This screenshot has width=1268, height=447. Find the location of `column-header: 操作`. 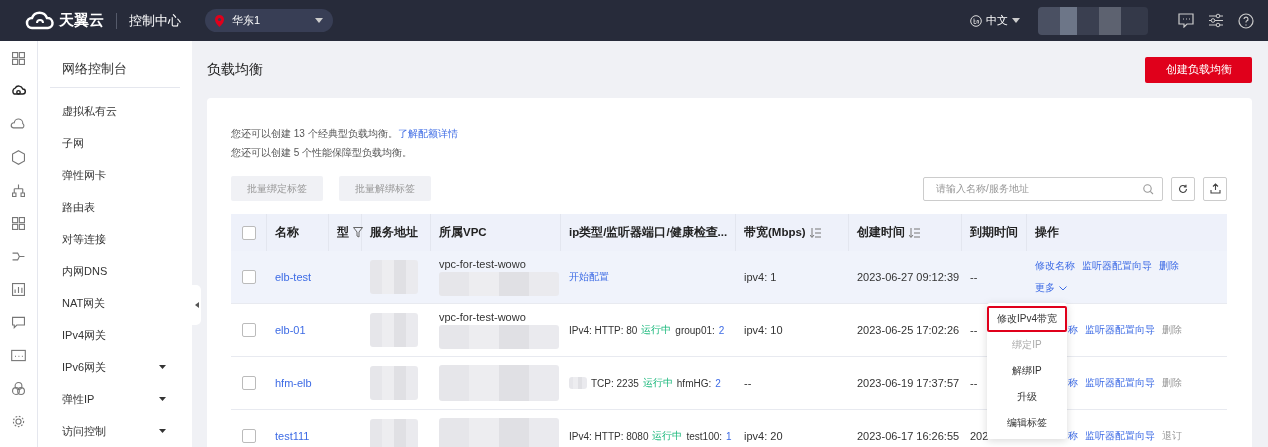

column-header: 操作 is located at coordinates (1047, 232).